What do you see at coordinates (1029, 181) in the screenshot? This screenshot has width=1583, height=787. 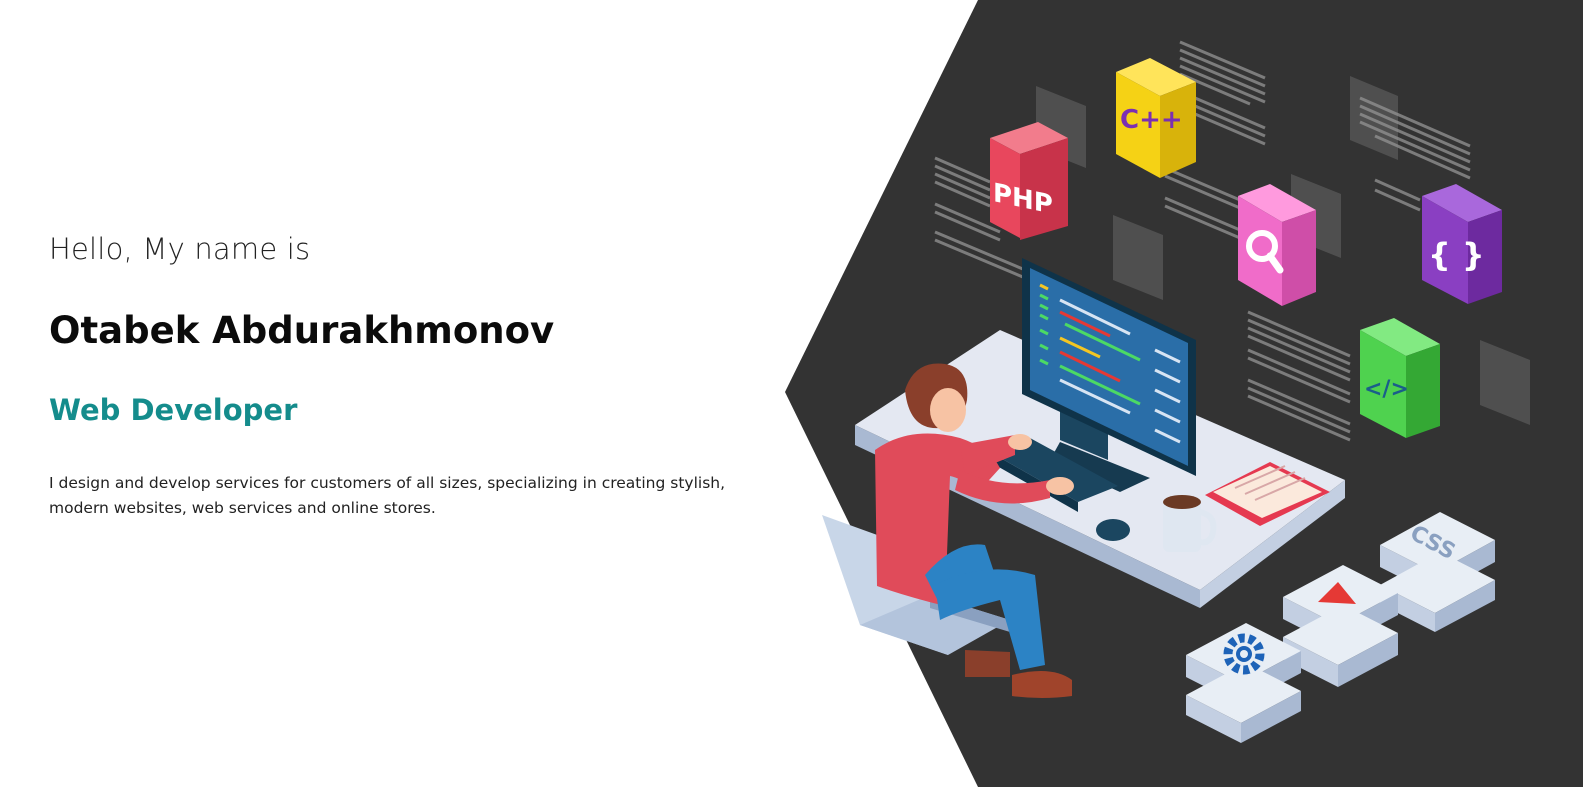 I see `php-tile-icon: PHP` at bounding box center [1029, 181].